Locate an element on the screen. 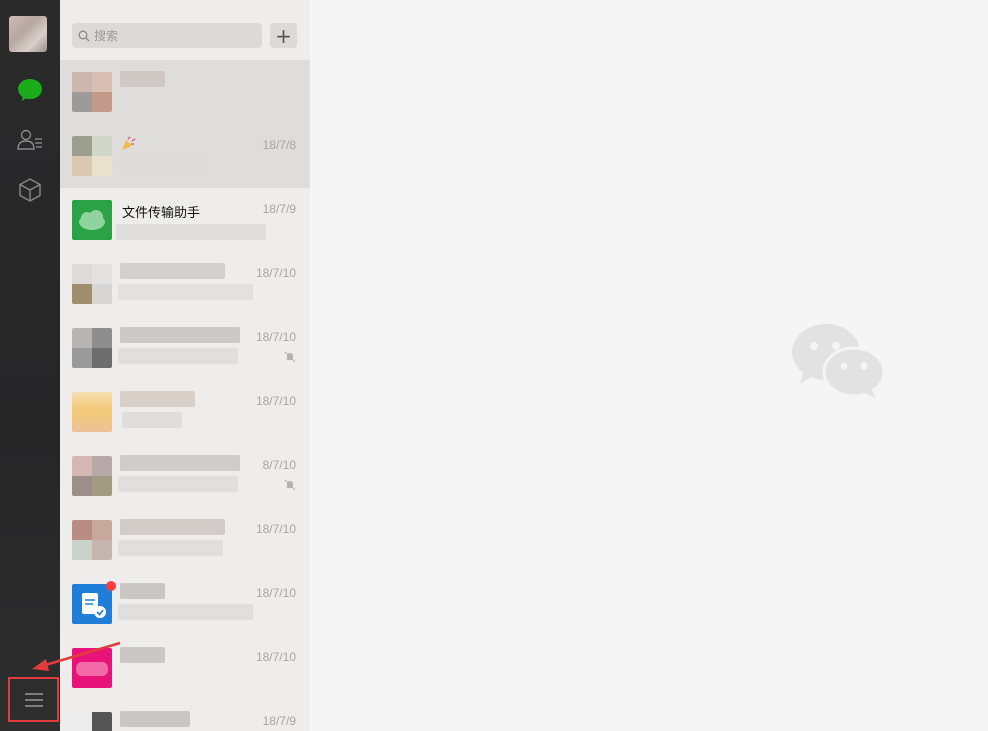 Image resolution: width=988 pixels, height=731 pixels. contacts-icon is located at coordinates (29, 139).